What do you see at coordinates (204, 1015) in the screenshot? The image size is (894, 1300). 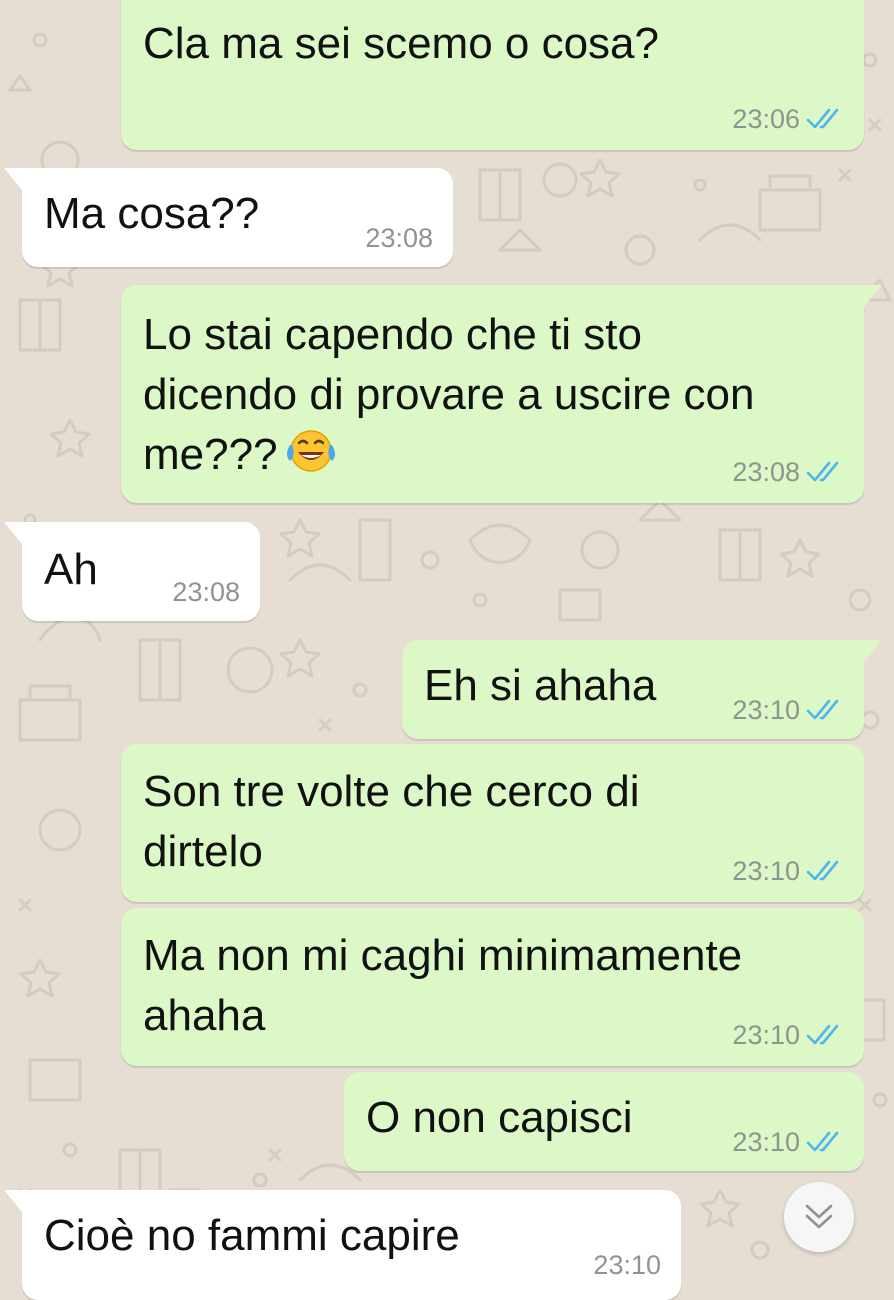 I see `message-line: ahaha` at bounding box center [204, 1015].